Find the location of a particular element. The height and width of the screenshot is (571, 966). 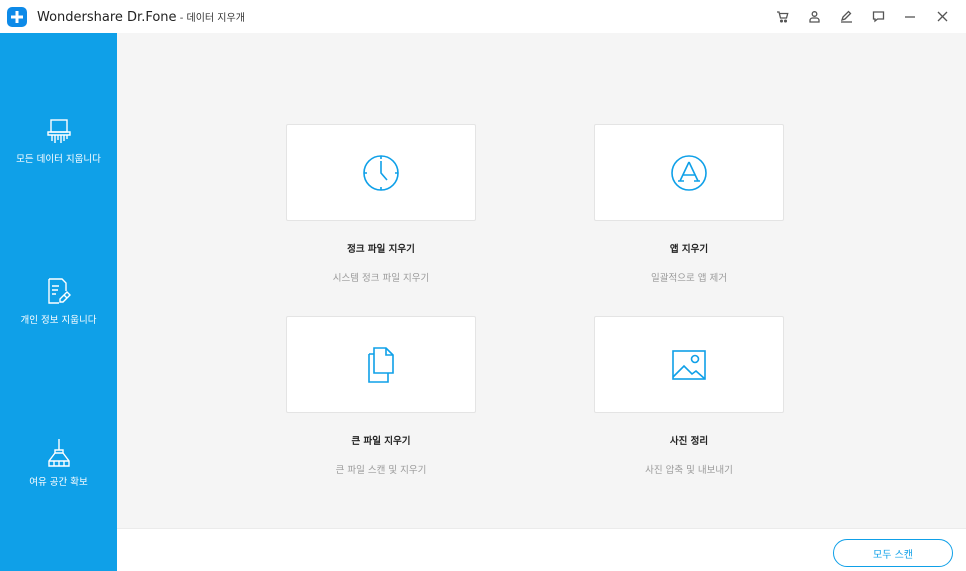

sidebar-item-erase-private-data: 개인 정보 지웁니다 is located at coordinates (58, 302).